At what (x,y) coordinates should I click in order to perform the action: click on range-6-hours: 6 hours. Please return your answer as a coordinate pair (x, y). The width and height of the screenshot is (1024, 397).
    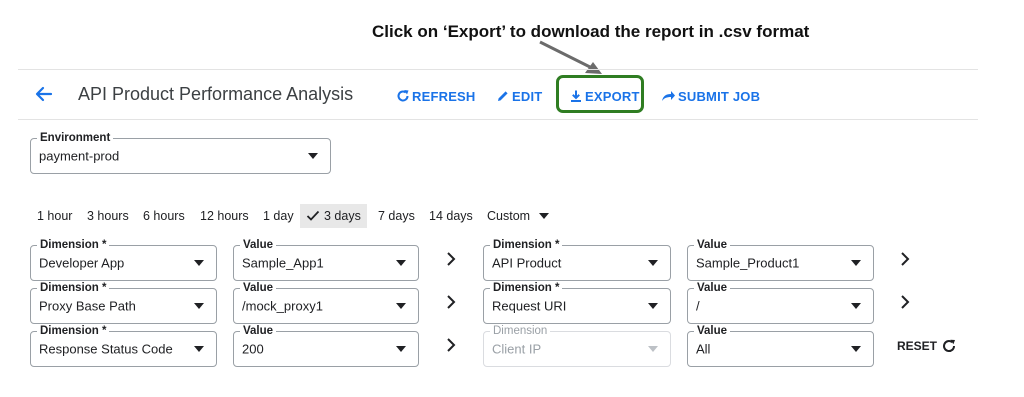
    Looking at the image, I should click on (164, 216).